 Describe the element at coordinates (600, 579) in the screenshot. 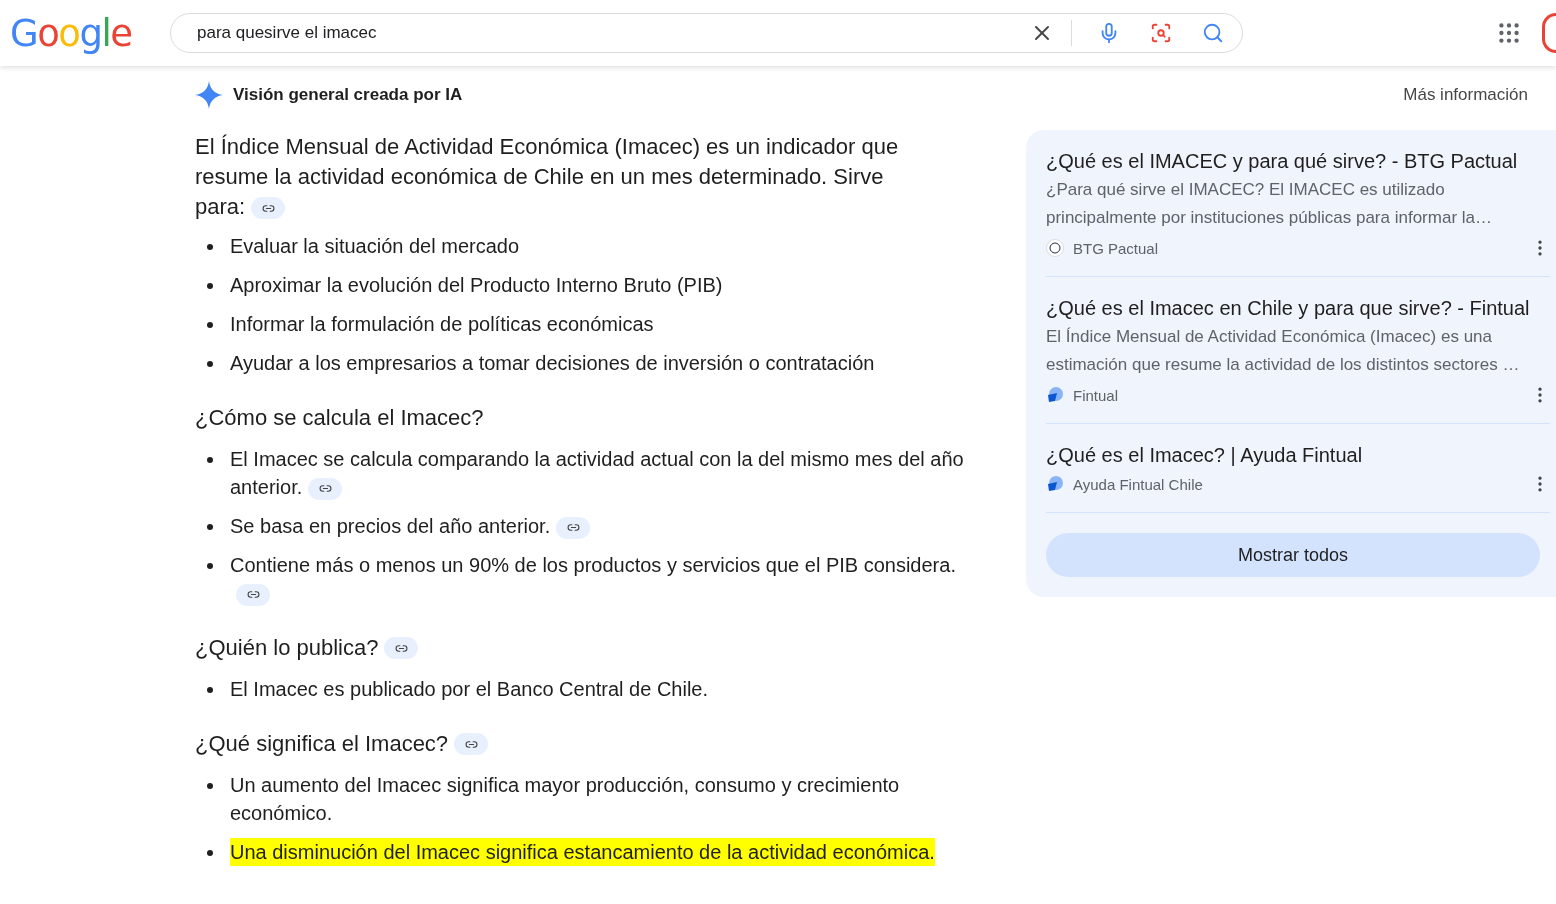

I see `bullet-text: Contiene más o menos un 90% de los productos y servicios que el PIB considera.` at that location.